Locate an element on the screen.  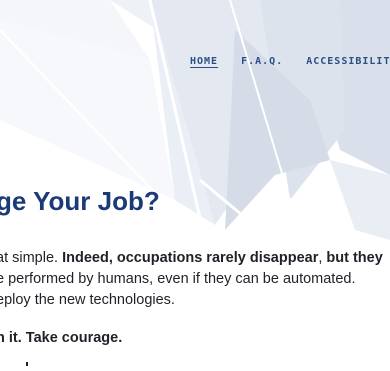
nav-home-link: HOME is located at coordinates (204, 61).